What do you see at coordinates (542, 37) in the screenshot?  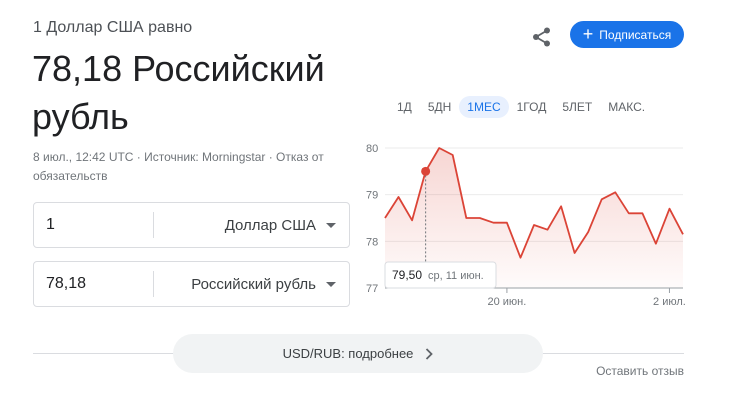 I see `share-icon` at bounding box center [542, 37].